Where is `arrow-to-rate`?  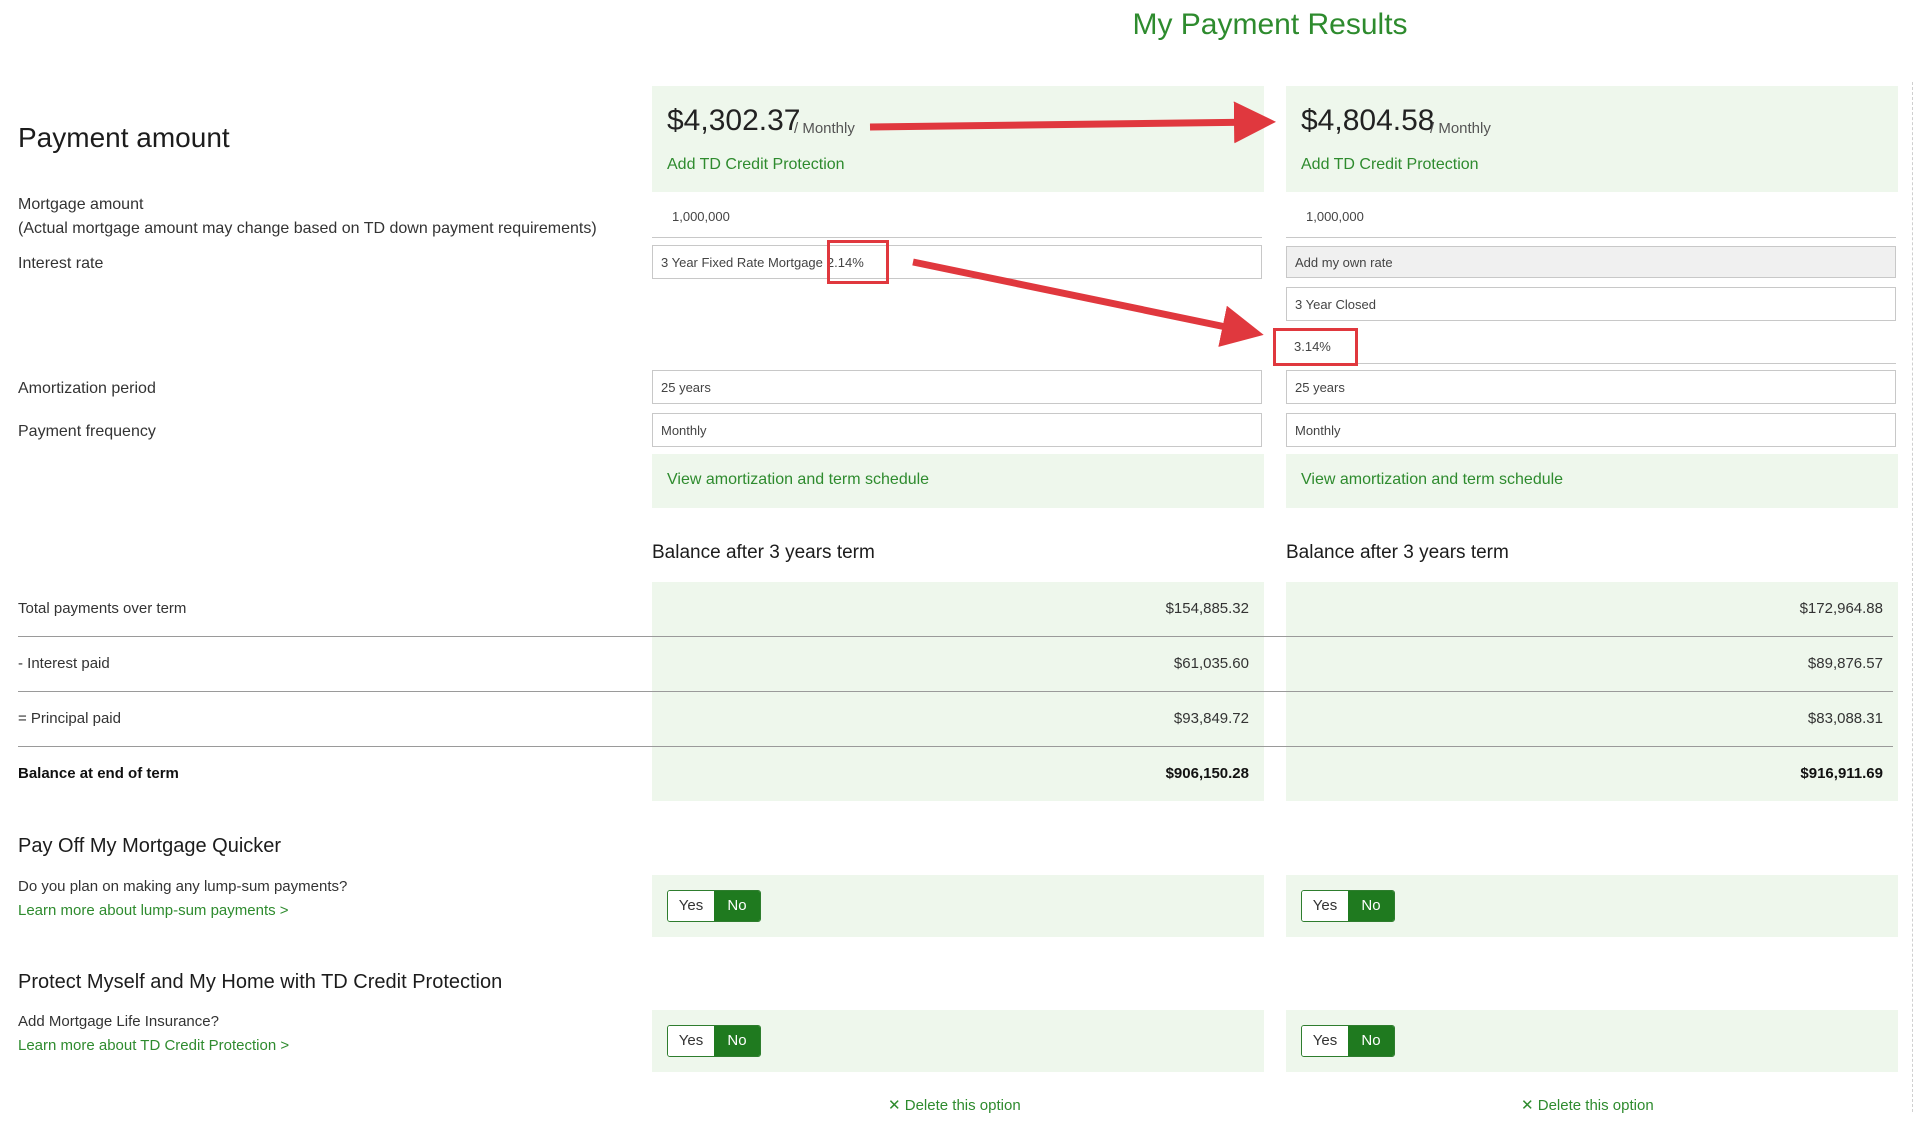
arrow-to-rate is located at coordinates (1088, 302).